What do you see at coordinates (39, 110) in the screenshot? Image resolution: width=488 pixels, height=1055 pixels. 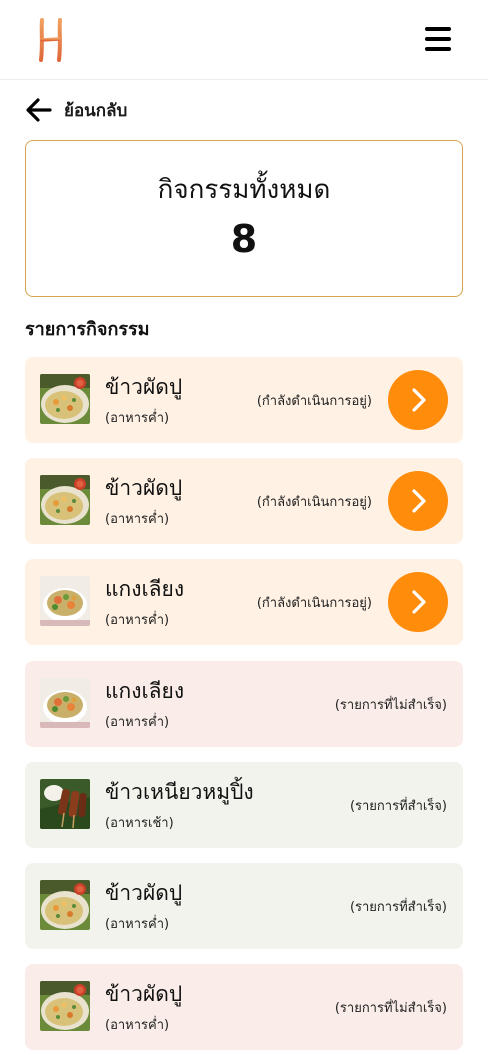 I see `arrow-left-icon` at bounding box center [39, 110].